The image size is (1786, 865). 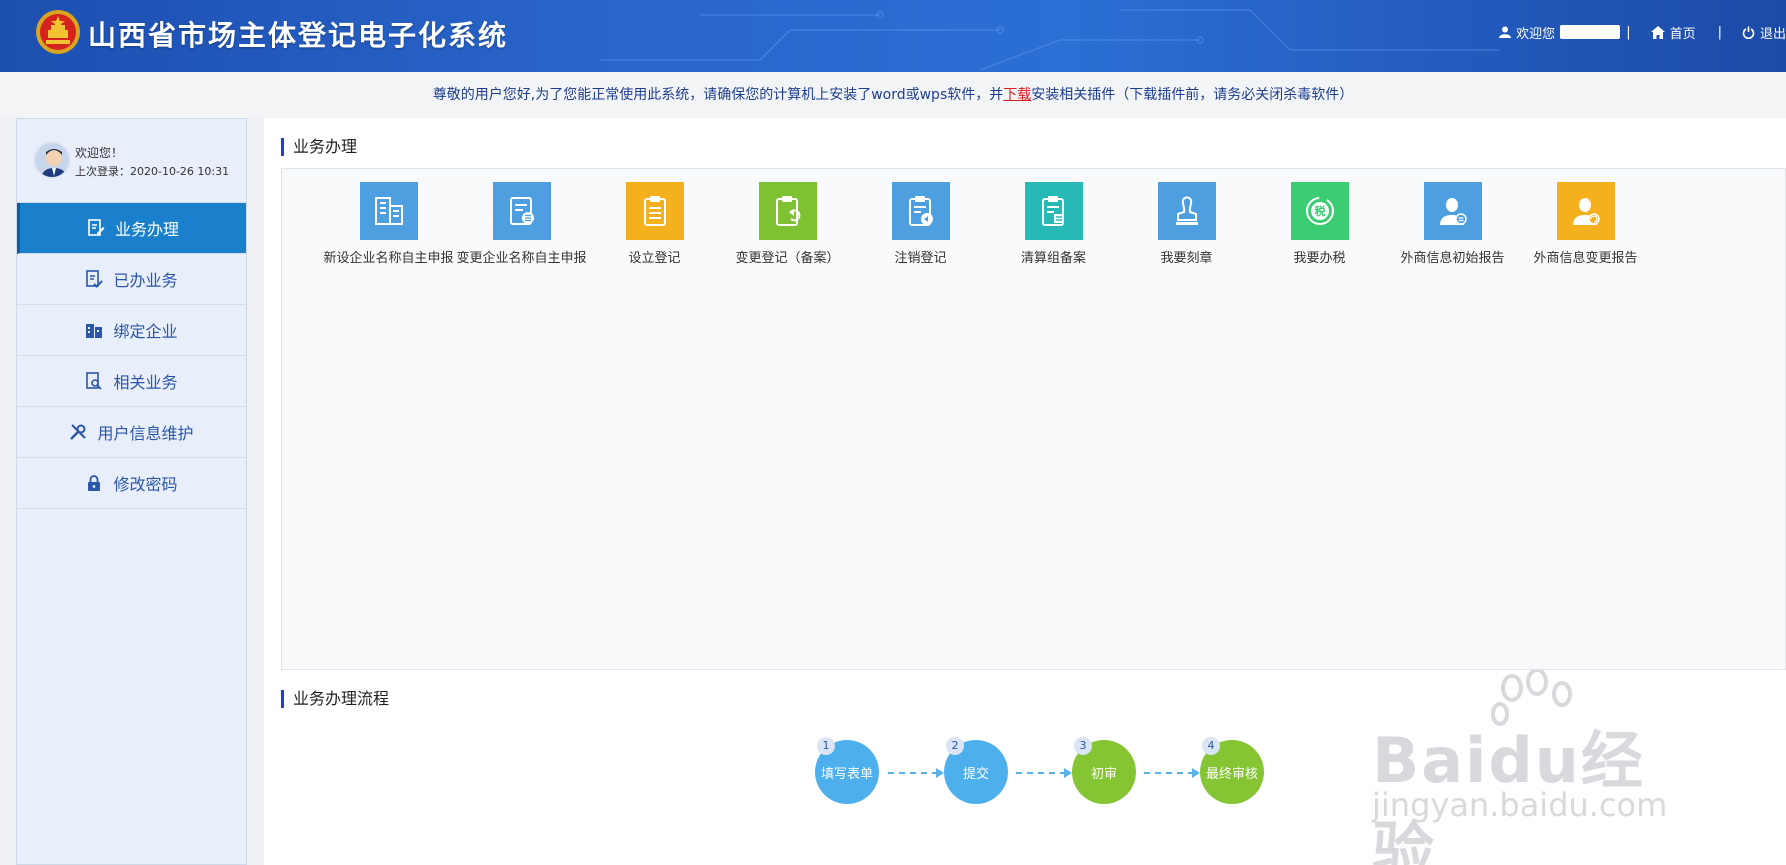 What do you see at coordinates (1536, 34) in the screenshot?
I see `welcome-text: 欢迎您` at bounding box center [1536, 34].